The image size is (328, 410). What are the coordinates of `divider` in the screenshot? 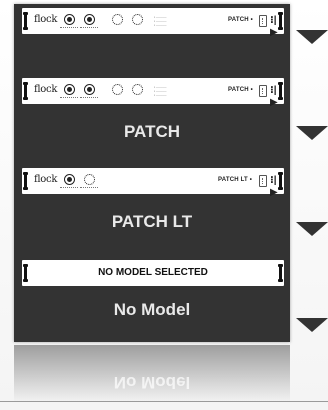 It's located at (164, 401).